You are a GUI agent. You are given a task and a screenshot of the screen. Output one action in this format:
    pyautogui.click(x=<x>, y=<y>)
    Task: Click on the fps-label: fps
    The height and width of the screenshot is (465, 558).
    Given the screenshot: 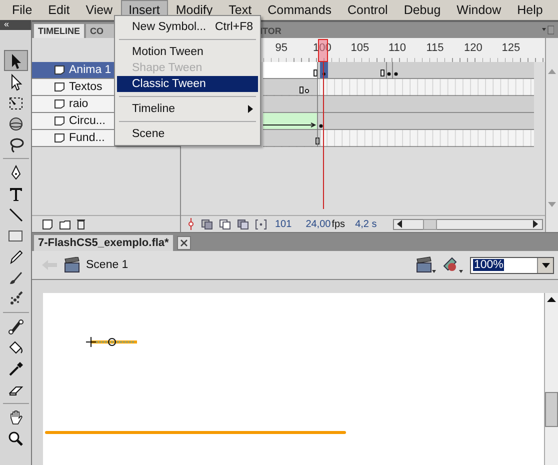 What is the action you would take?
    pyautogui.click(x=339, y=224)
    